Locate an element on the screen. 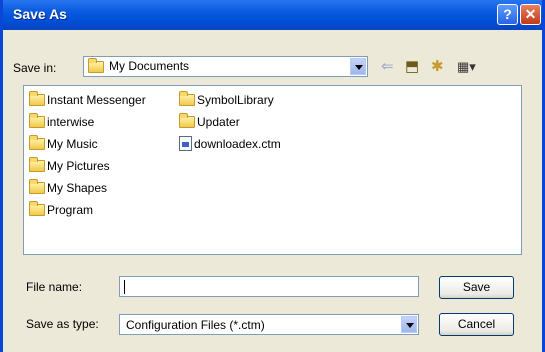 This screenshot has height=352, width=545. save-in-dropdown: My Documents is located at coordinates (225, 66).